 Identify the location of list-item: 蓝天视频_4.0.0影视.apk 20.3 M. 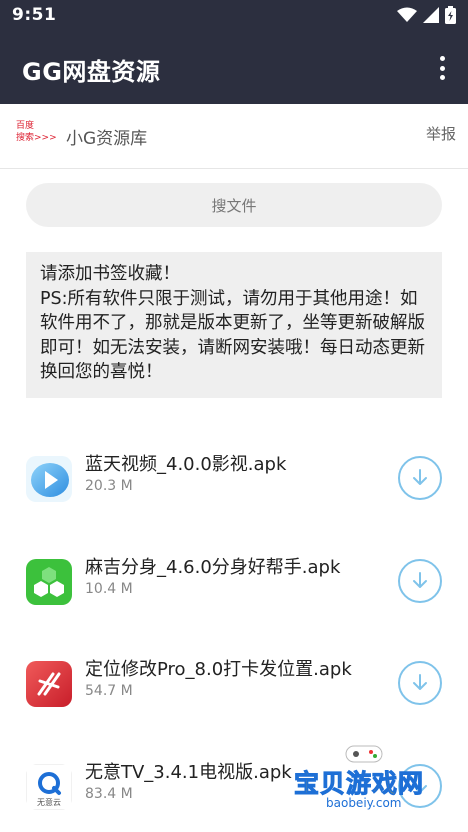
(234, 482).